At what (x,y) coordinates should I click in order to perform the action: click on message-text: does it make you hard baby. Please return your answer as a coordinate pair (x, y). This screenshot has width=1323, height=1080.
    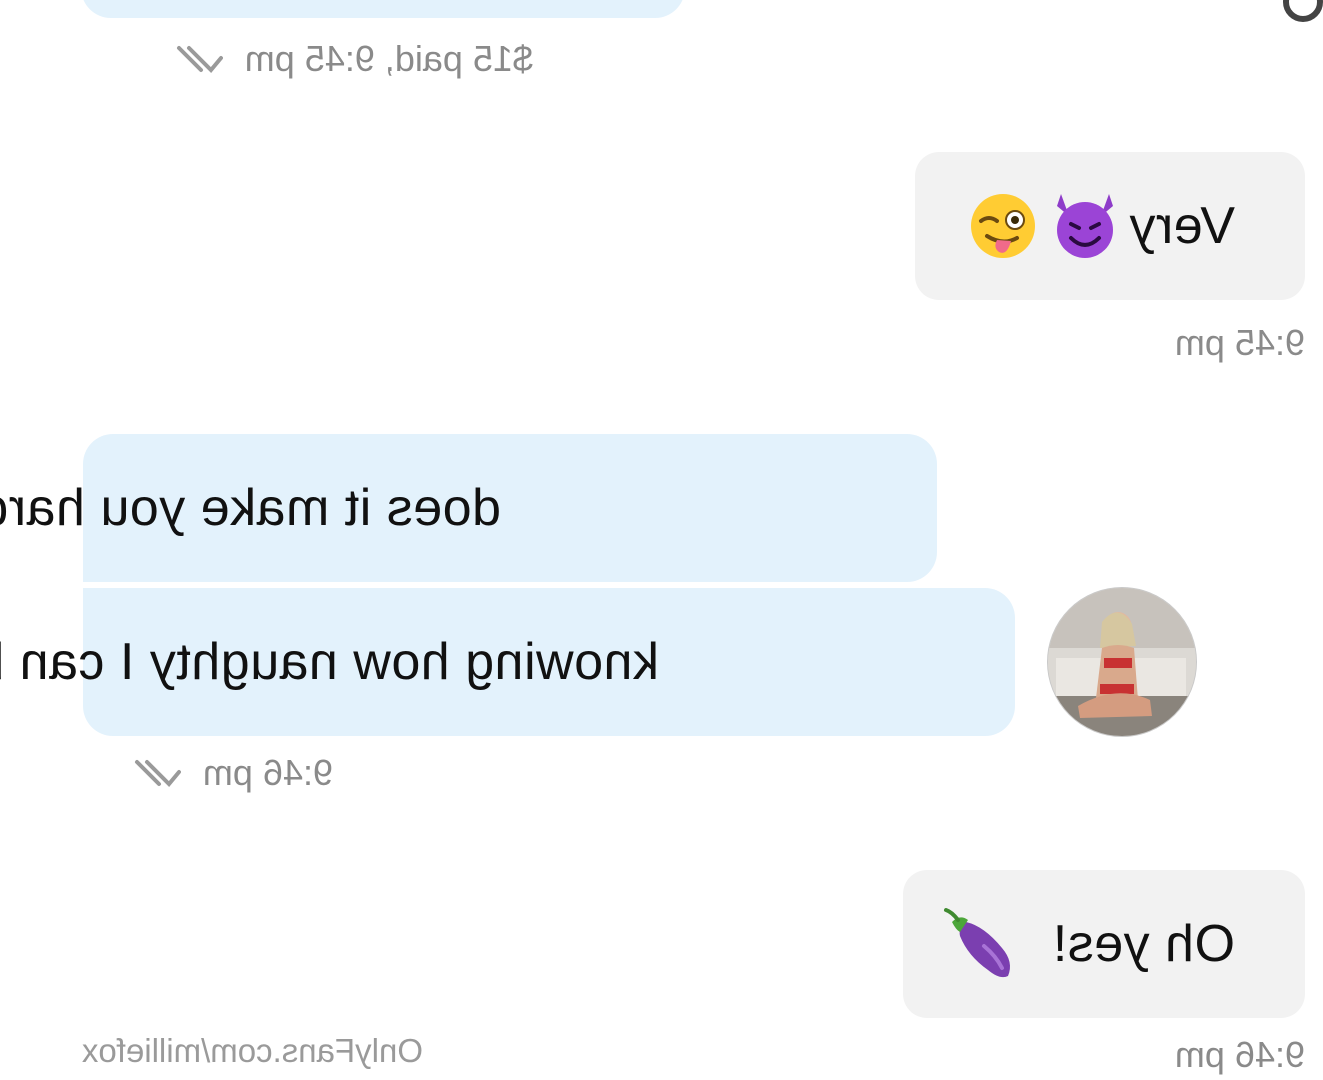
    Looking at the image, I should click on (250, 508).